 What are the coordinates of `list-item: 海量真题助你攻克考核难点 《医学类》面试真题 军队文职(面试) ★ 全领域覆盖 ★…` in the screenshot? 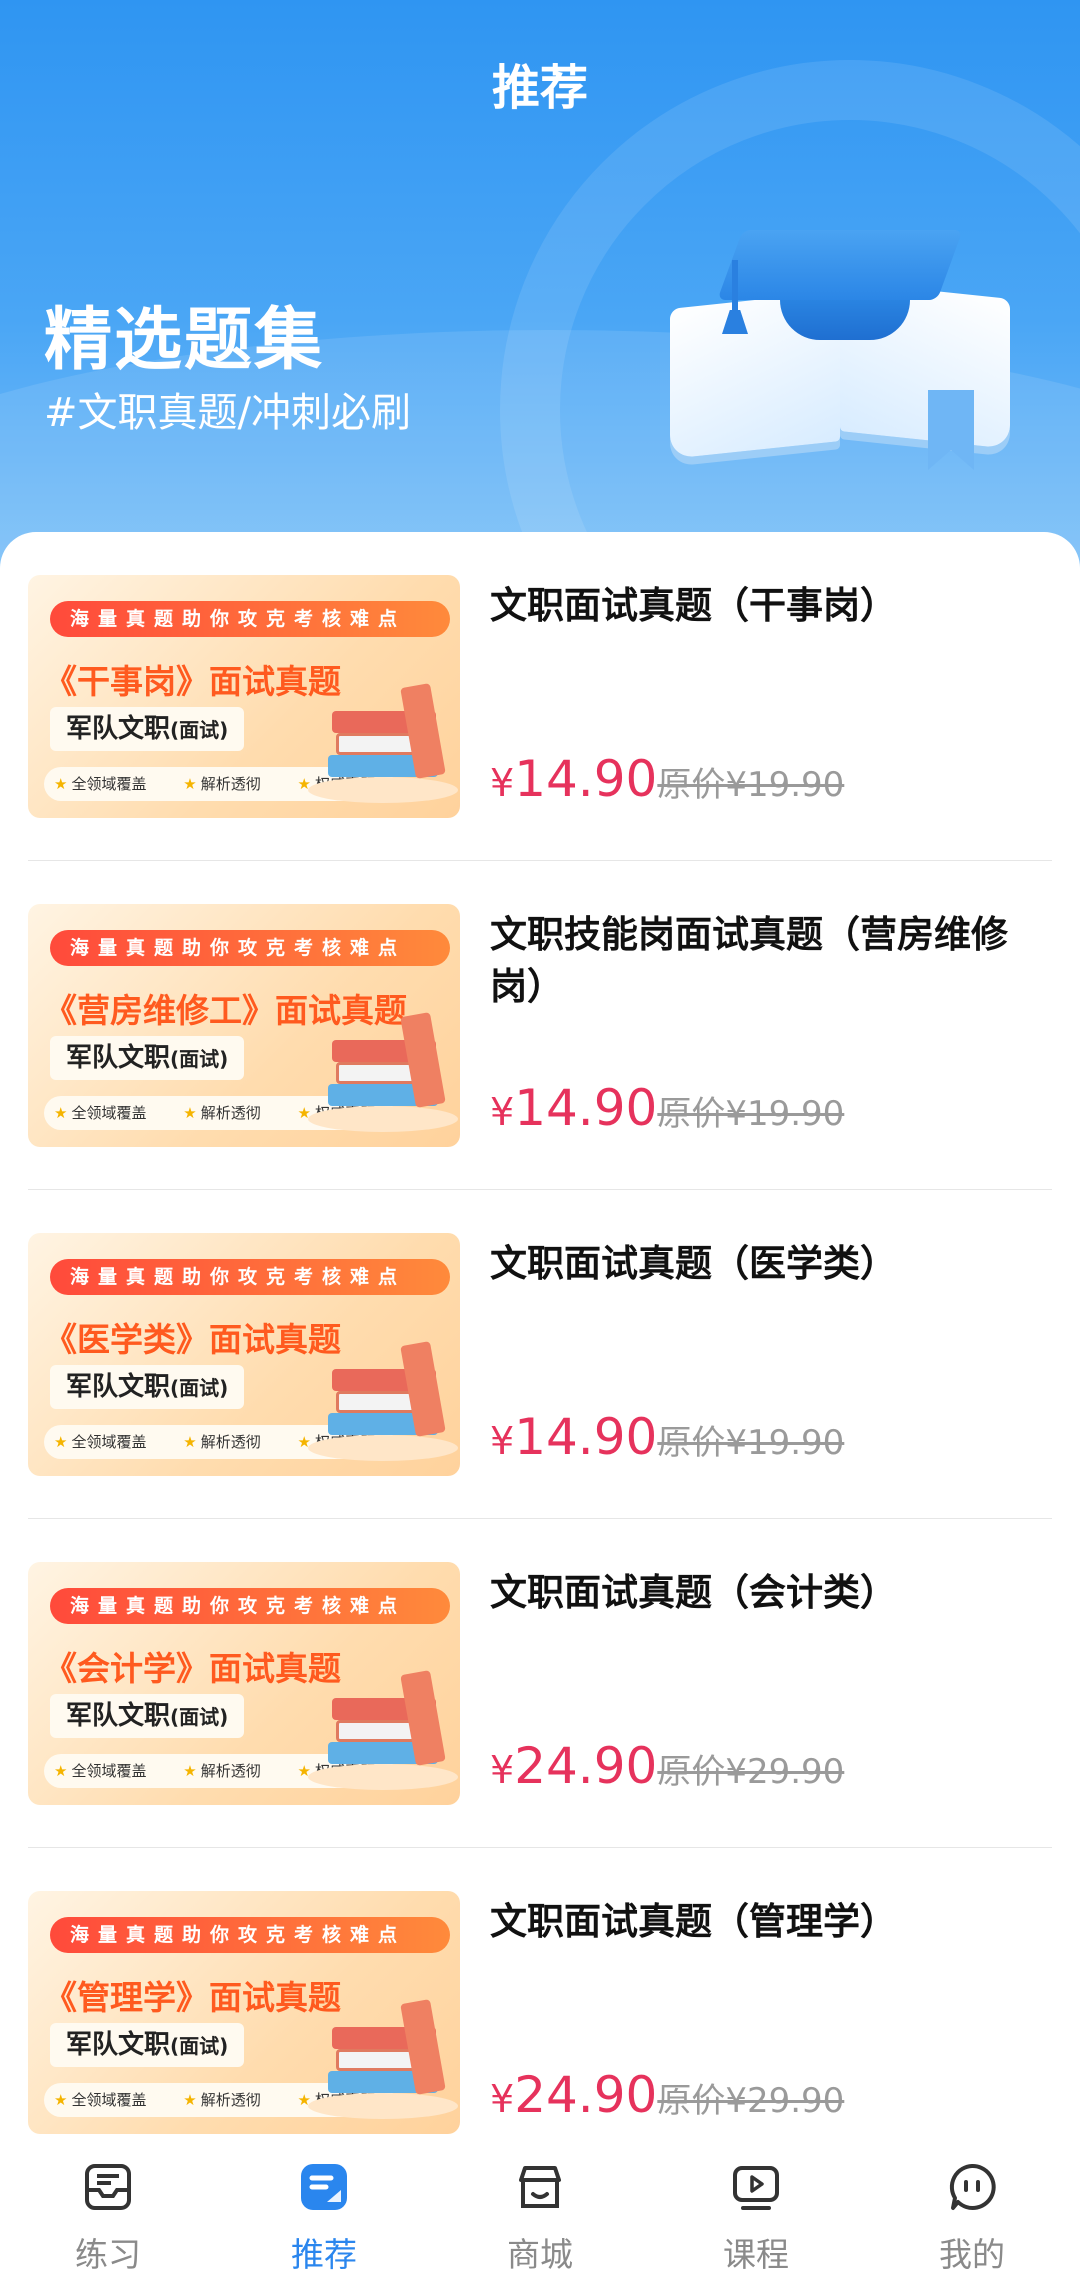 It's located at (540, 1354).